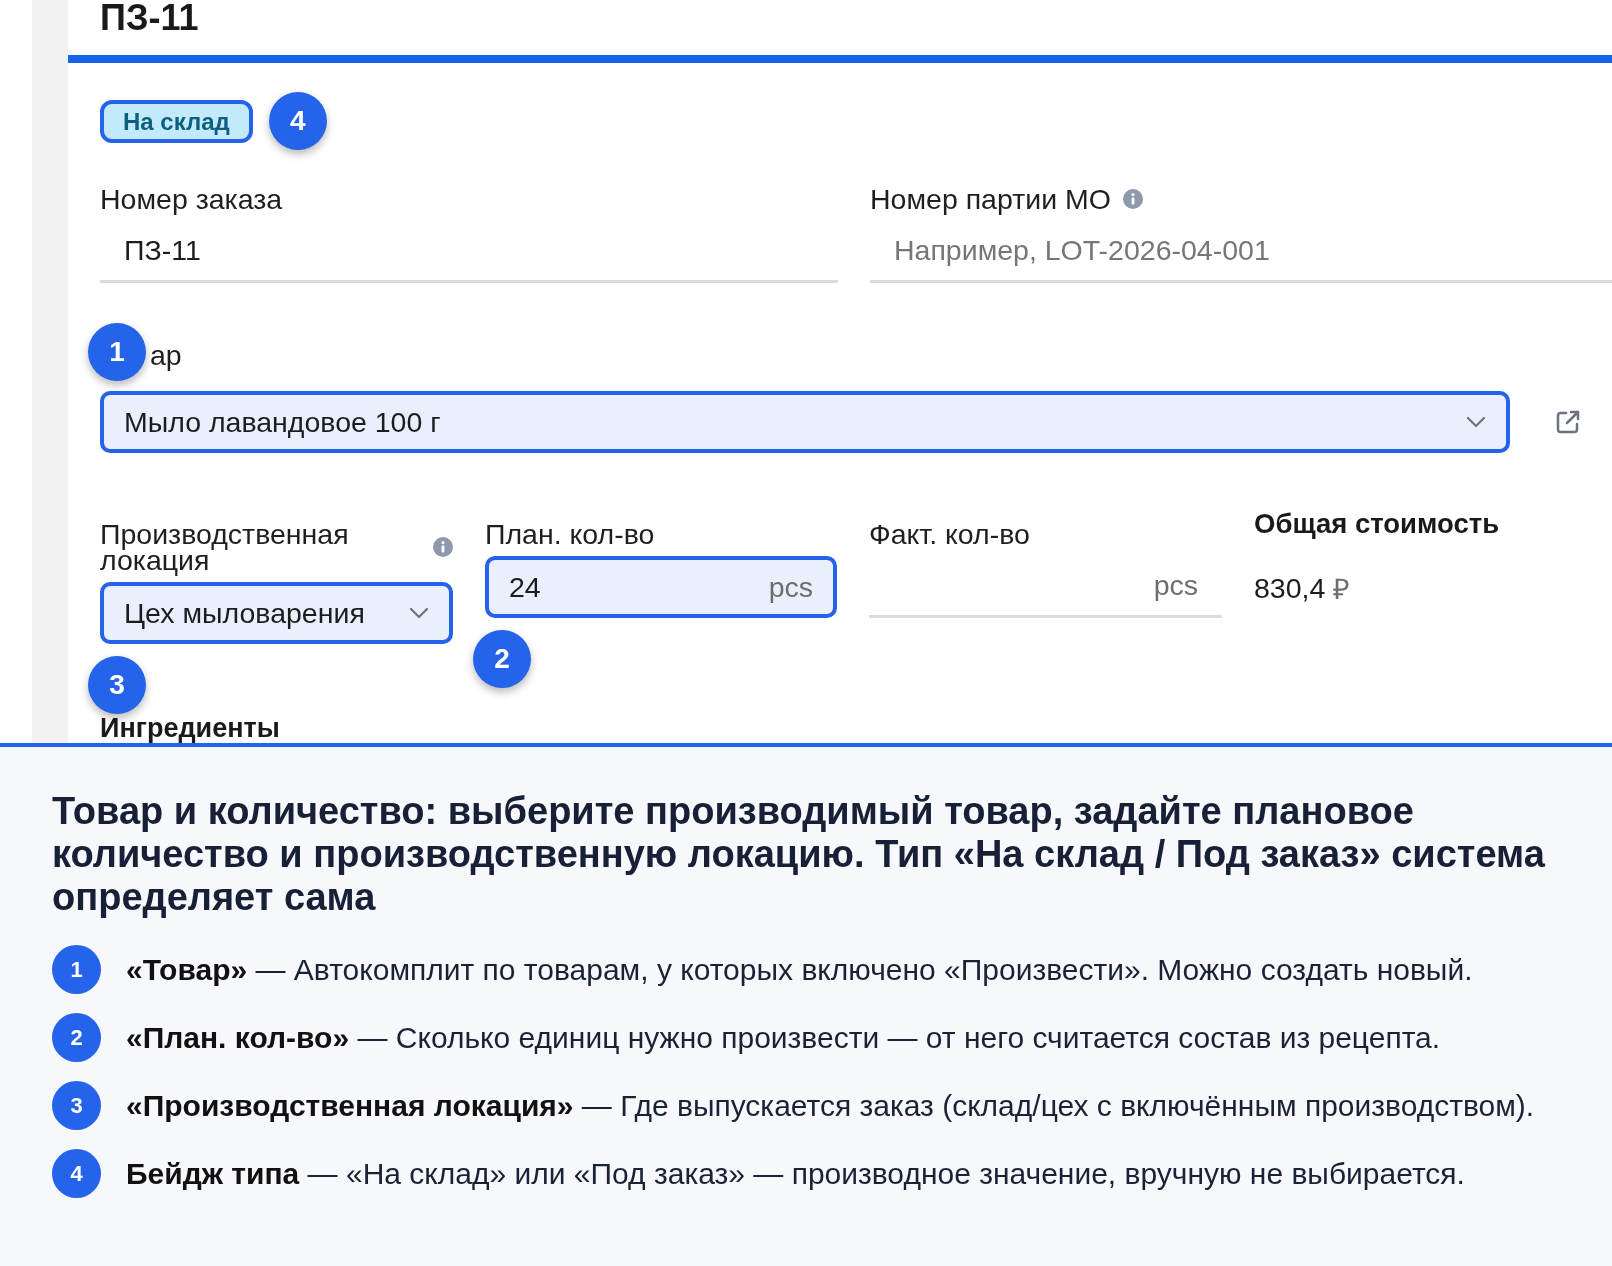  Describe the element at coordinates (149, 18) in the screenshot. I see `page-title: ПЗ-11` at that location.